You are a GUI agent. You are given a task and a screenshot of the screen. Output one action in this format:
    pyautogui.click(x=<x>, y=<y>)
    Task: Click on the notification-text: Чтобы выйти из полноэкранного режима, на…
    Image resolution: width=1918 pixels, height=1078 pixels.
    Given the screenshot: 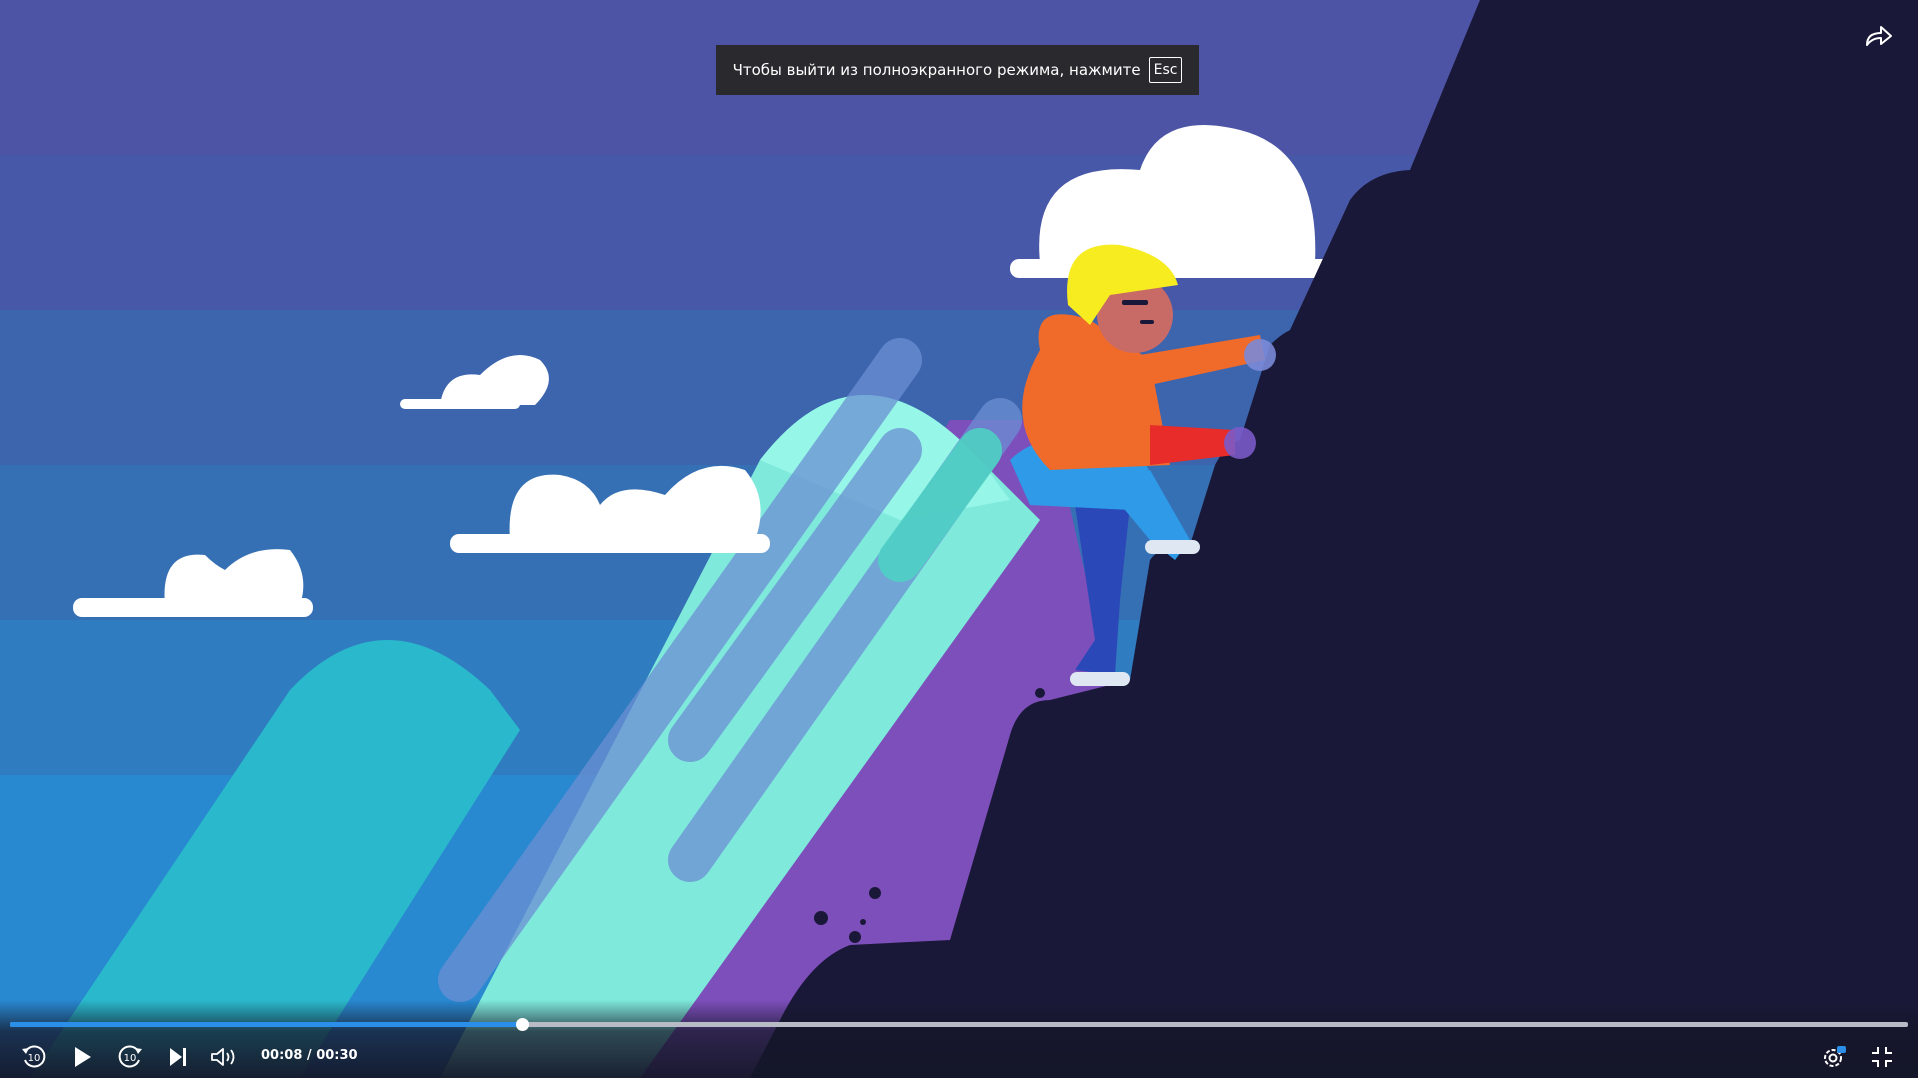 What is the action you would take?
    pyautogui.click(x=936, y=70)
    